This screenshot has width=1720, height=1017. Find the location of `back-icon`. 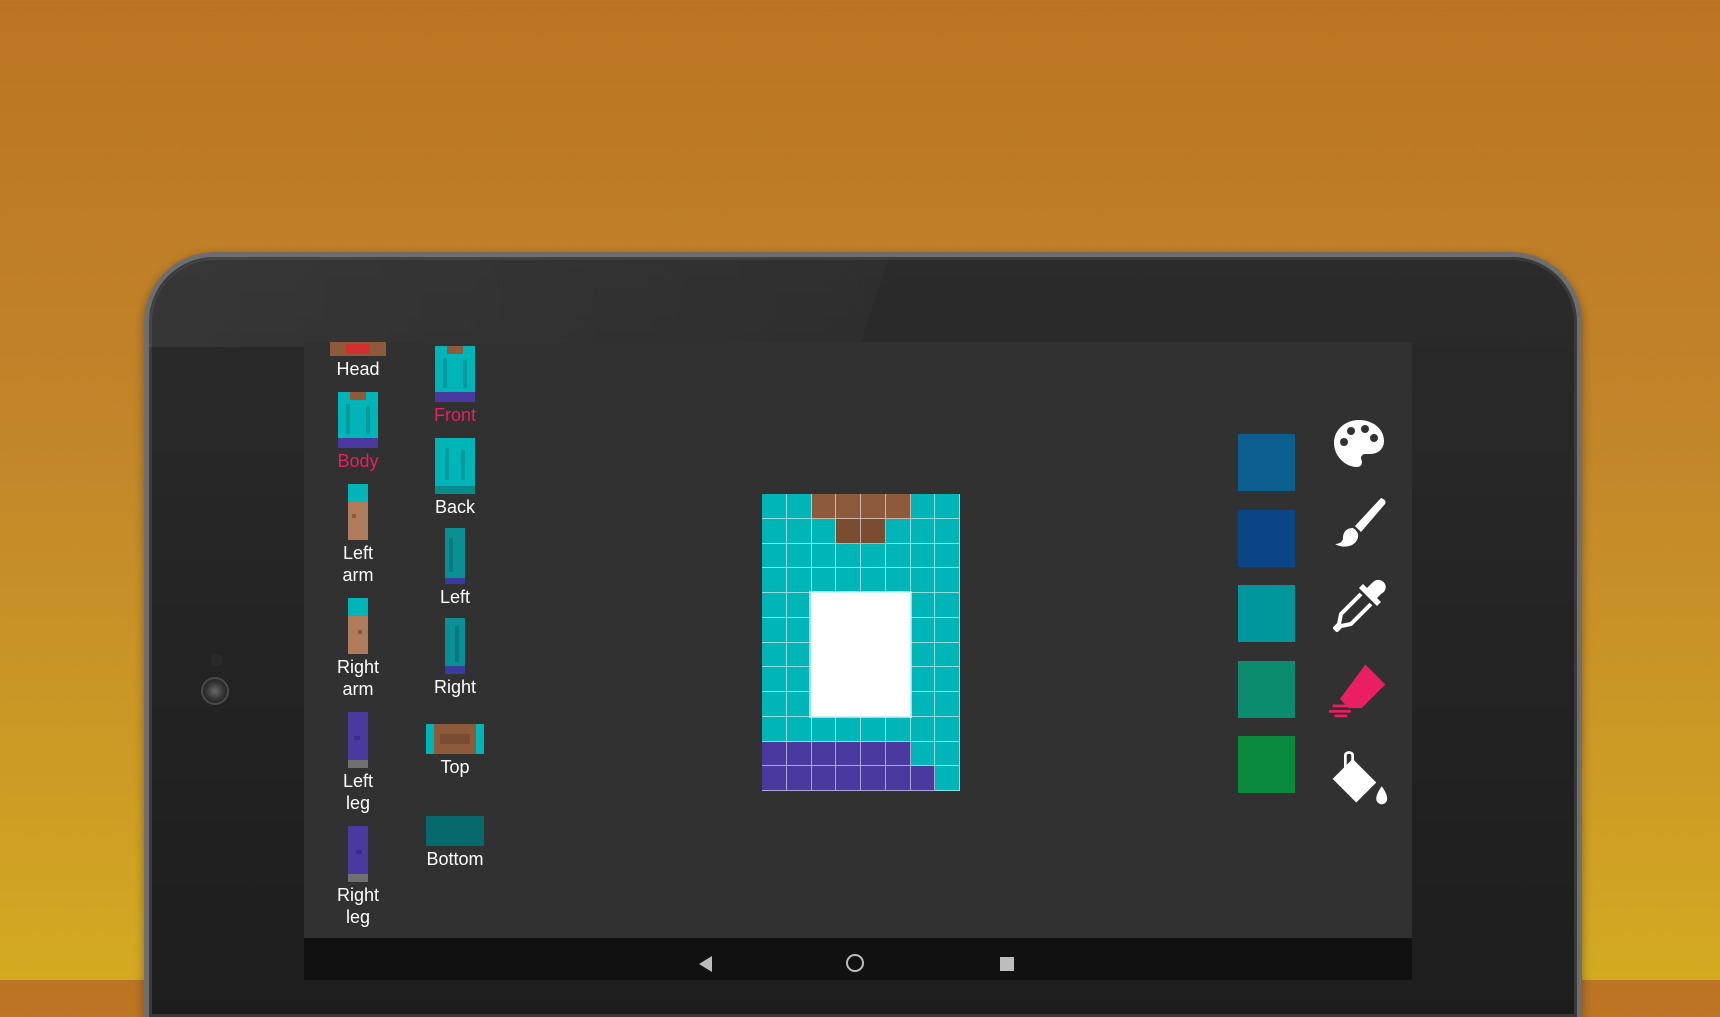

back-icon is located at coordinates (705, 964).